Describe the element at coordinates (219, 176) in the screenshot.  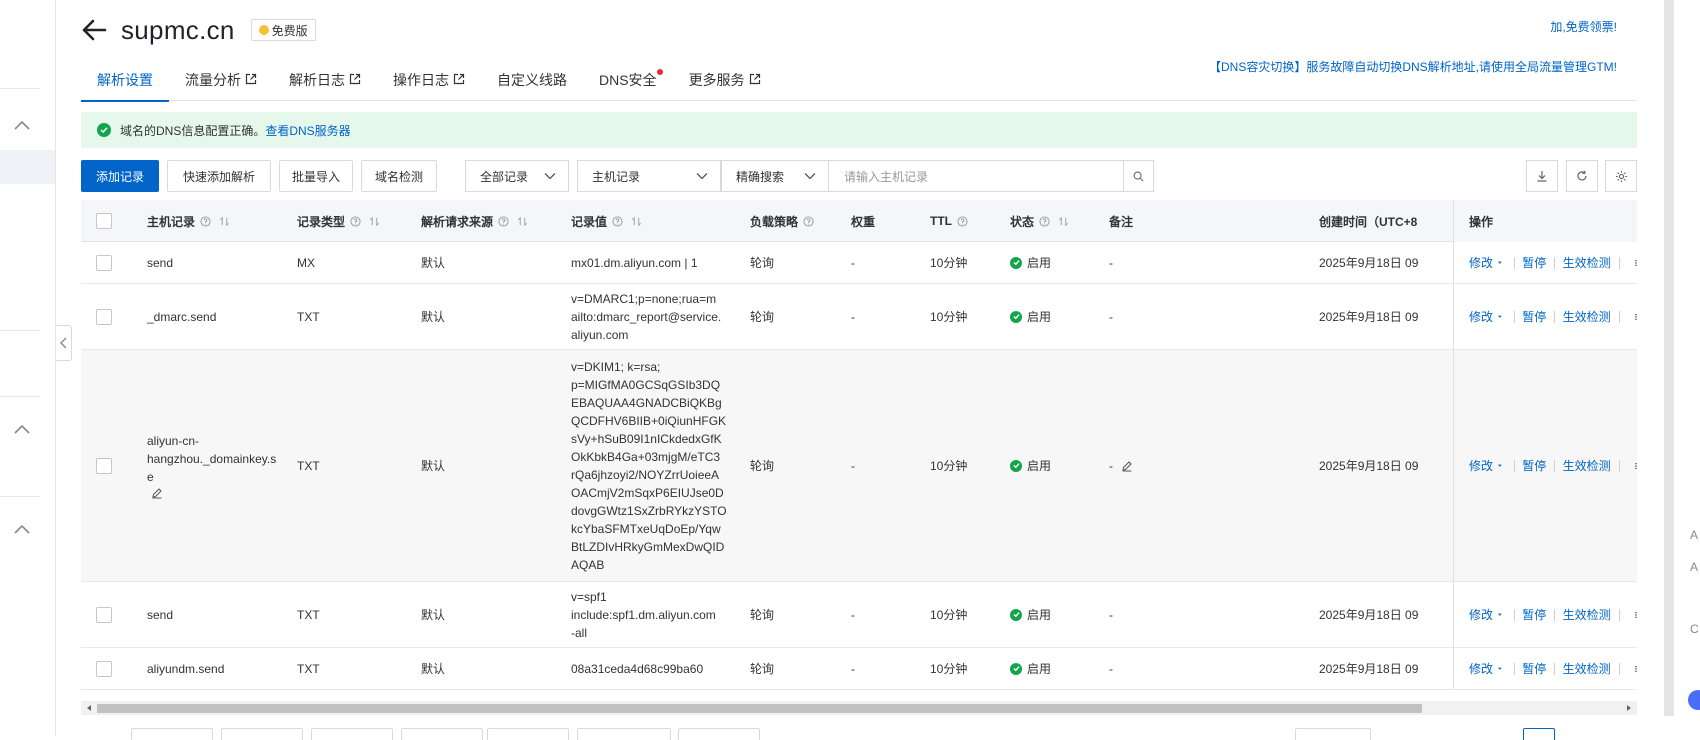
I see `quick-add-button: 快速添加解析` at that location.